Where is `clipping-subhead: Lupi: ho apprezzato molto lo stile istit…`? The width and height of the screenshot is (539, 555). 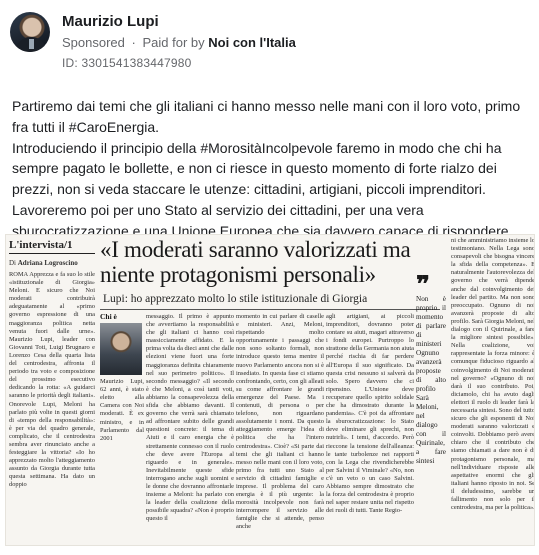 clipping-subhead: Lupi: ho apprezzato molto lo stile istit… is located at coordinates (235, 299).